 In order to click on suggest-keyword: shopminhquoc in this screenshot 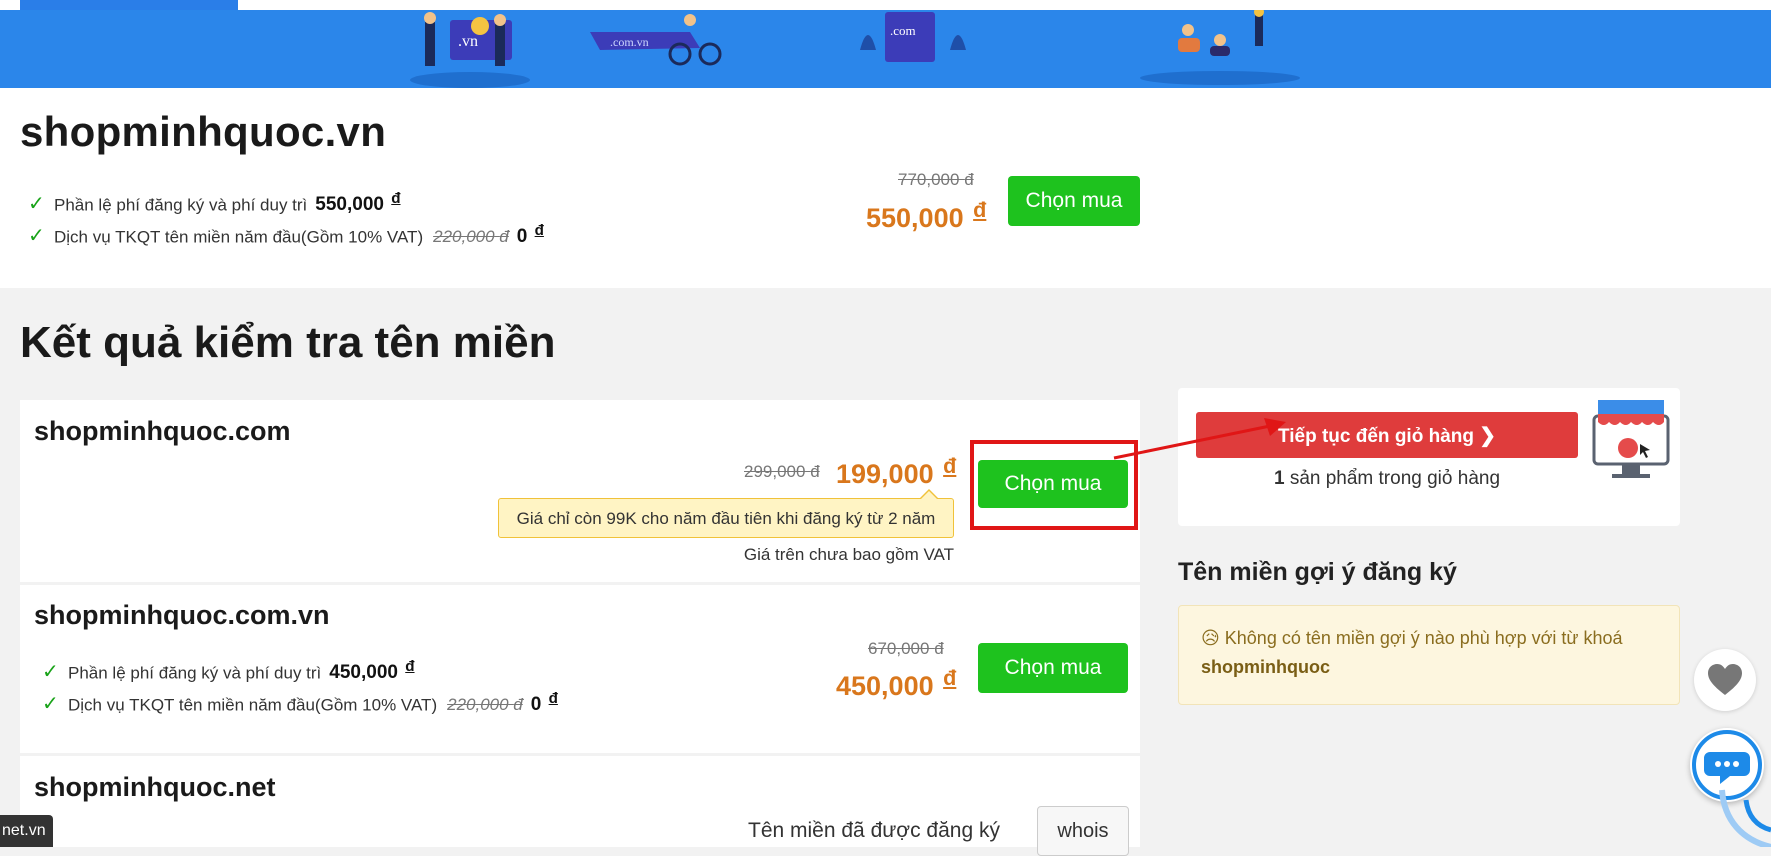, I will do `click(1265, 667)`.